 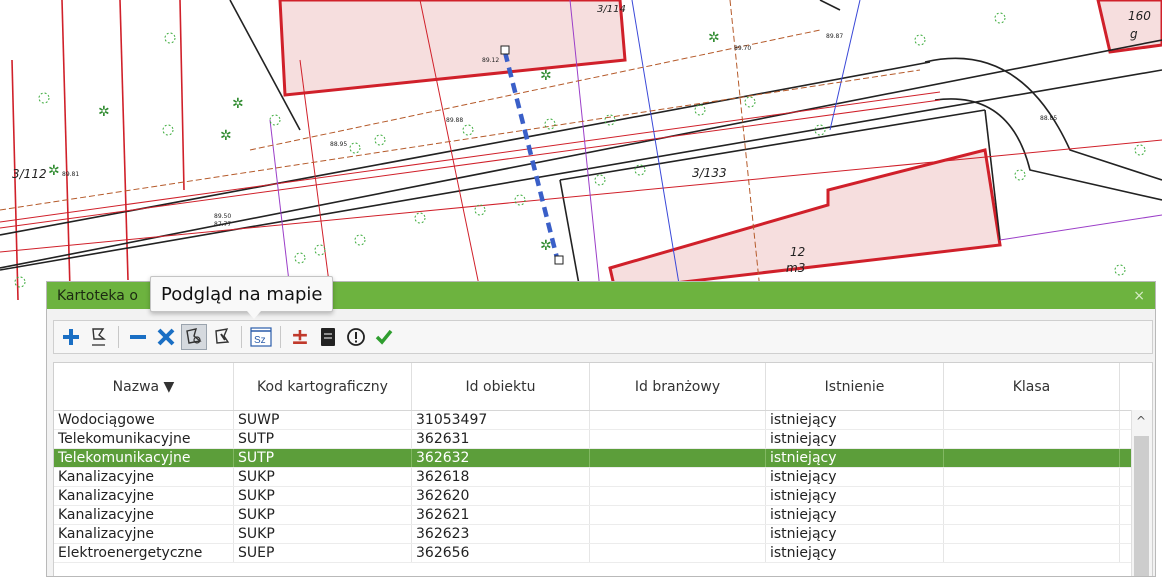 What do you see at coordinates (501, 496) in the screenshot?
I see `cell-id-obiektu: 362620` at bounding box center [501, 496].